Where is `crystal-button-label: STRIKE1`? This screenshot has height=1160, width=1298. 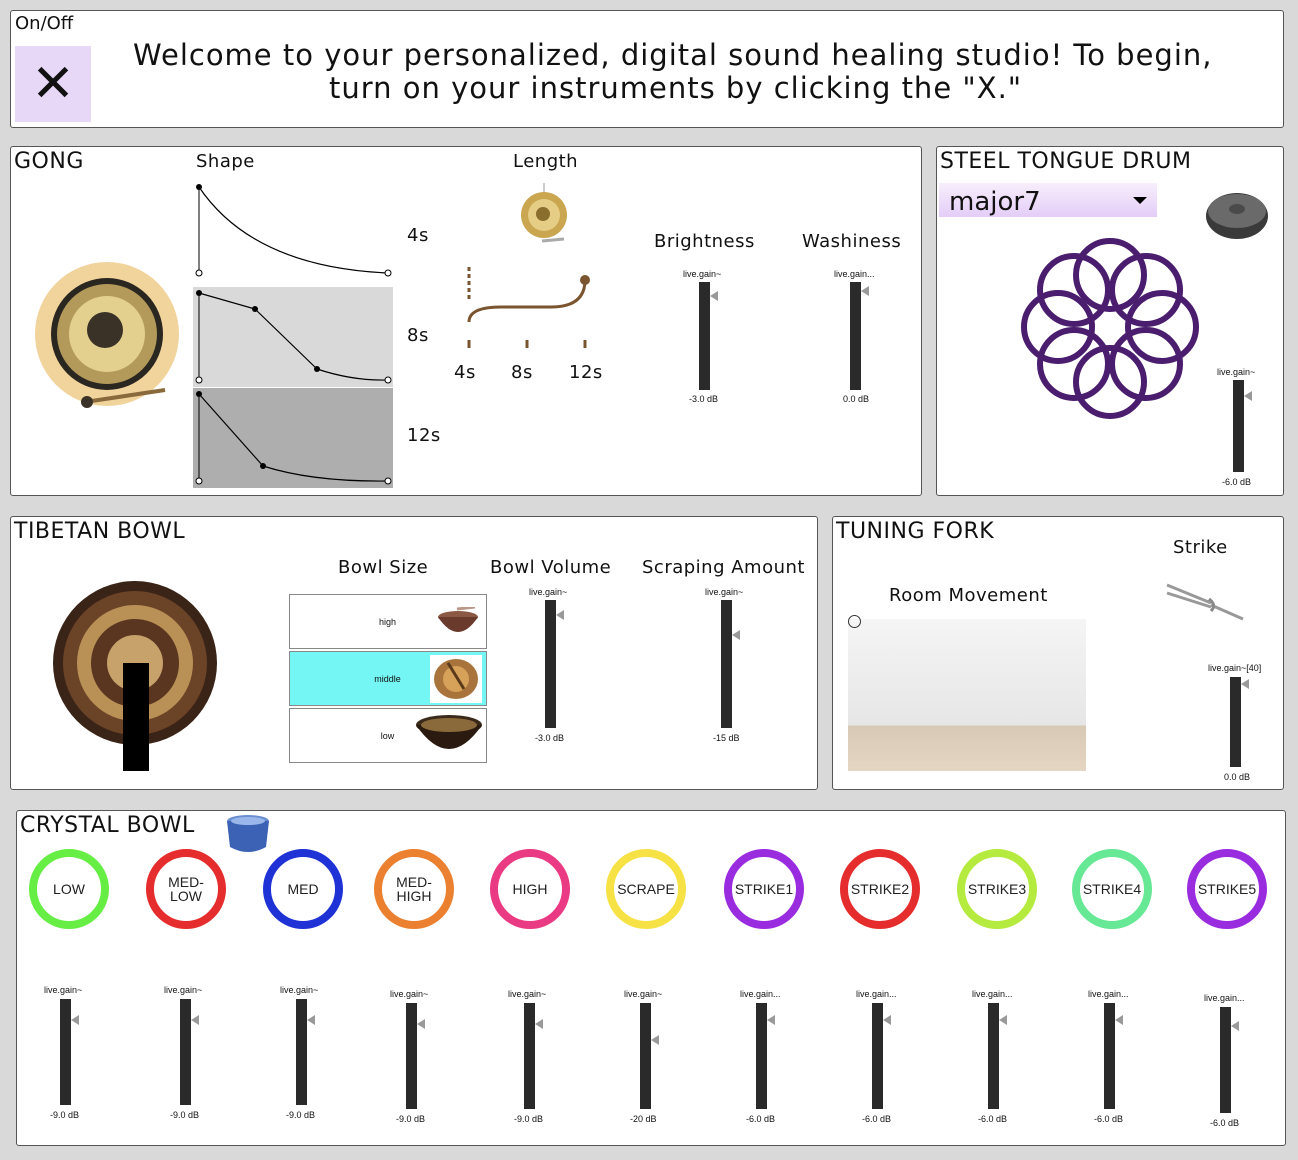 crystal-button-label: STRIKE1 is located at coordinates (764, 889).